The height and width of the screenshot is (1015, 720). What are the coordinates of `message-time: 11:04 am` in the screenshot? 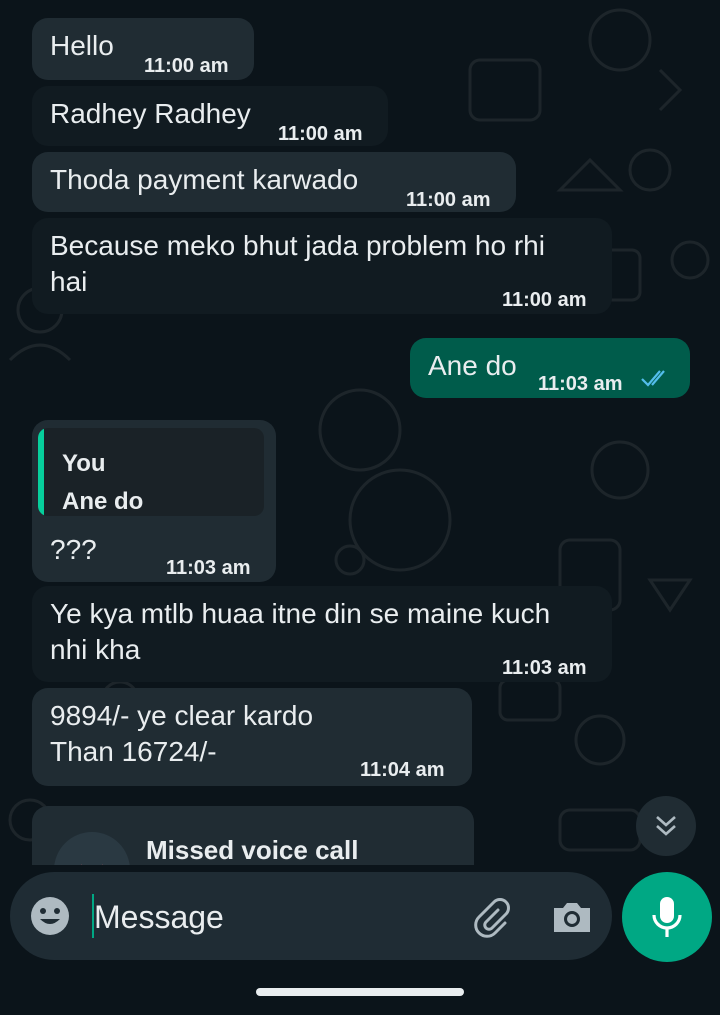 It's located at (402, 770).